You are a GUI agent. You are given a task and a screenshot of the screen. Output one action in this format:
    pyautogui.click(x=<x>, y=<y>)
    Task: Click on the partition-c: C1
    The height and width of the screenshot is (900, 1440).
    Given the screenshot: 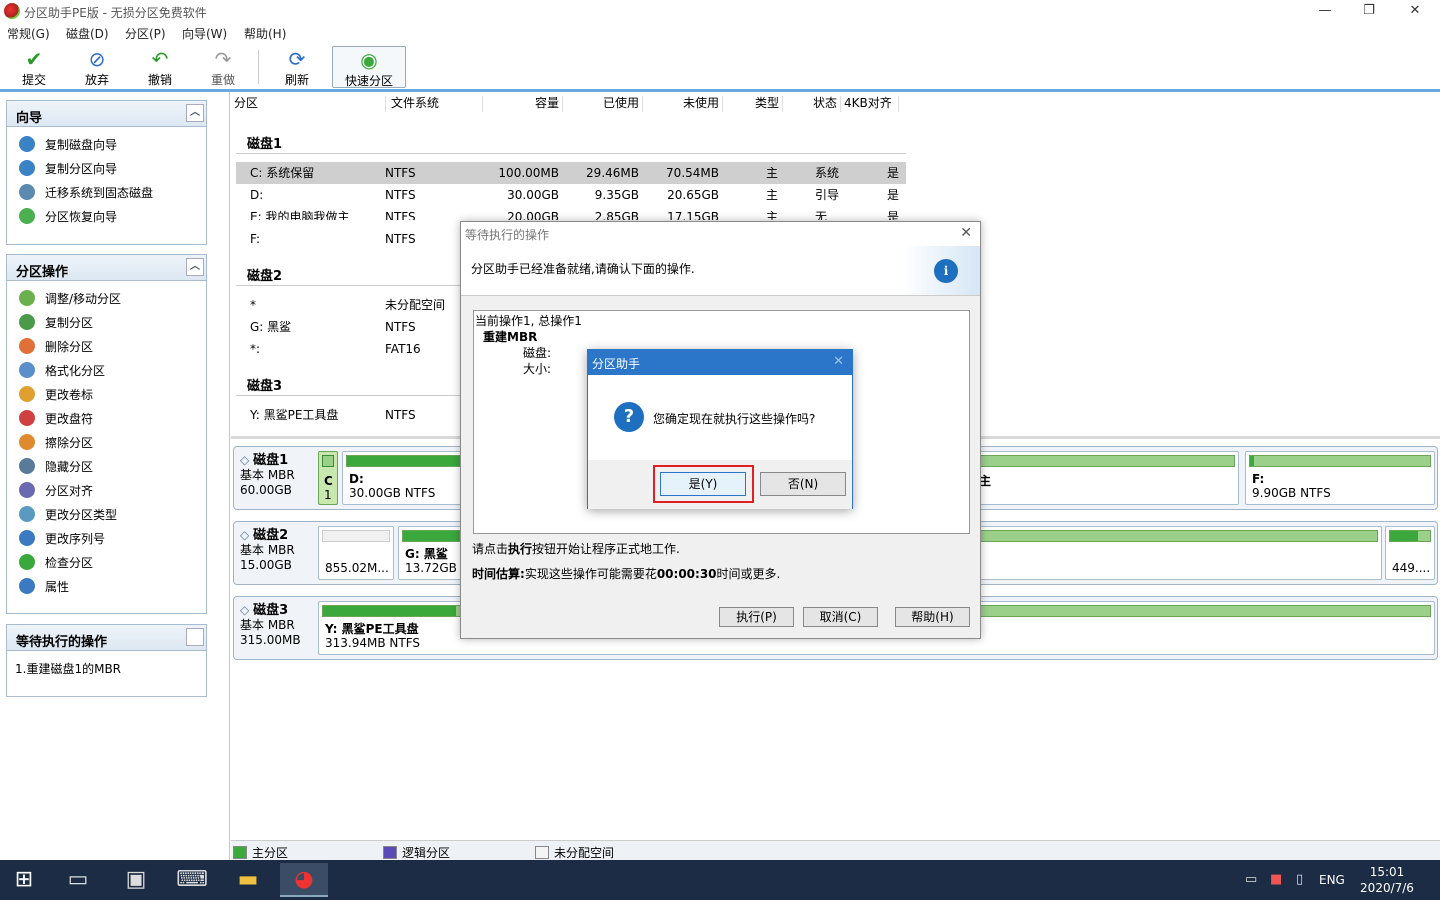 What is the action you would take?
    pyautogui.click(x=328, y=478)
    